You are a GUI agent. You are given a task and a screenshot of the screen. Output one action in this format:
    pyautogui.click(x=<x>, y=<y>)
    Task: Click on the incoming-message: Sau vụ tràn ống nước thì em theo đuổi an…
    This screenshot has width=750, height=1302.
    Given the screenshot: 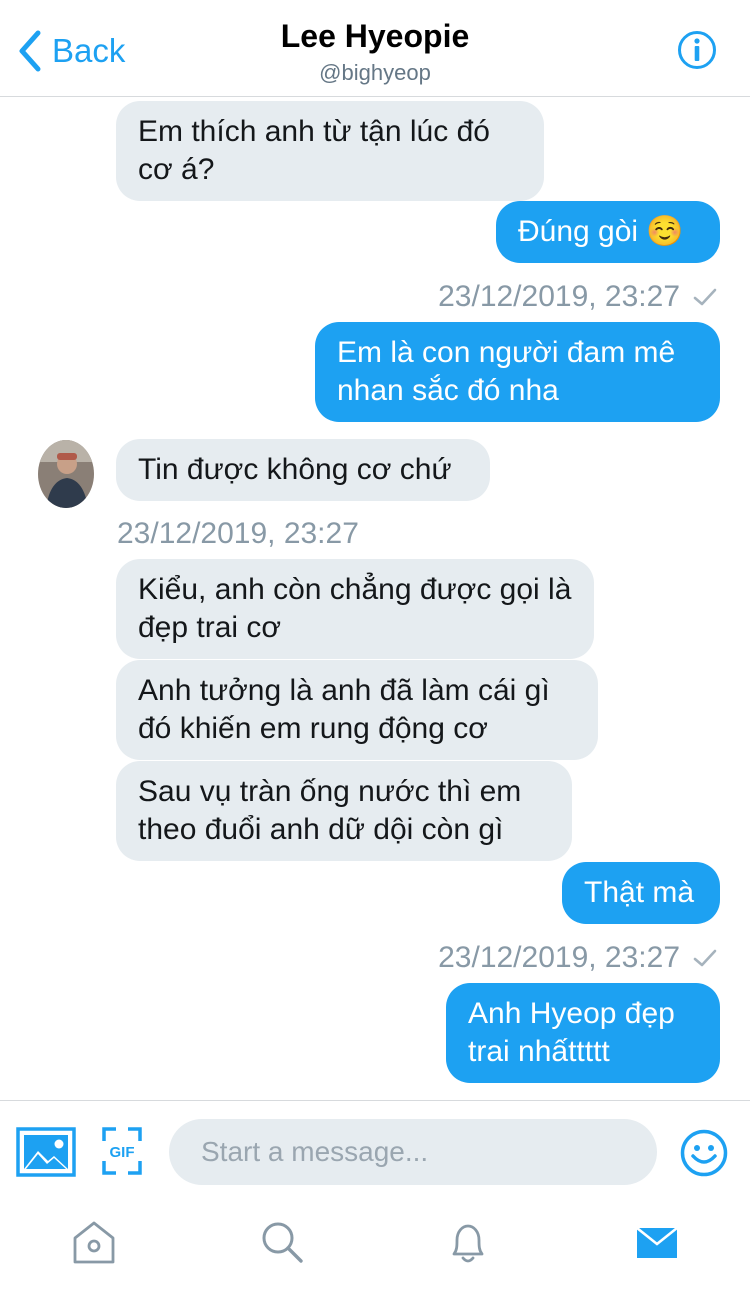 What is the action you would take?
    pyautogui.click(x=344, y=811)
    